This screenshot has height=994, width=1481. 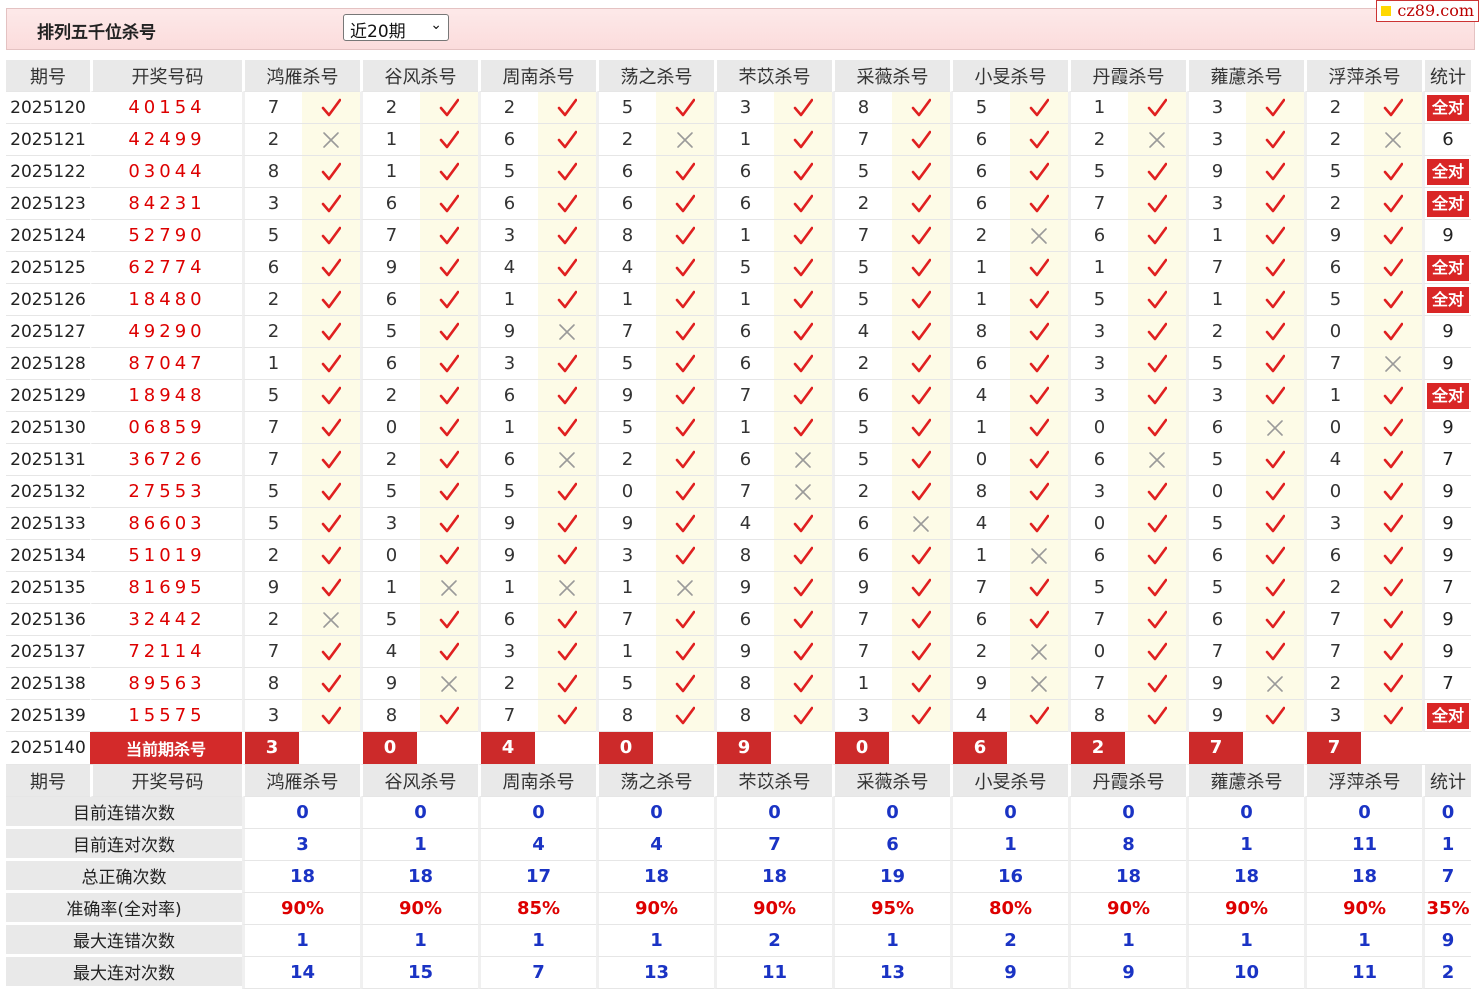 I want to click on summary-stat: 9, so click(x=1446, y=941).